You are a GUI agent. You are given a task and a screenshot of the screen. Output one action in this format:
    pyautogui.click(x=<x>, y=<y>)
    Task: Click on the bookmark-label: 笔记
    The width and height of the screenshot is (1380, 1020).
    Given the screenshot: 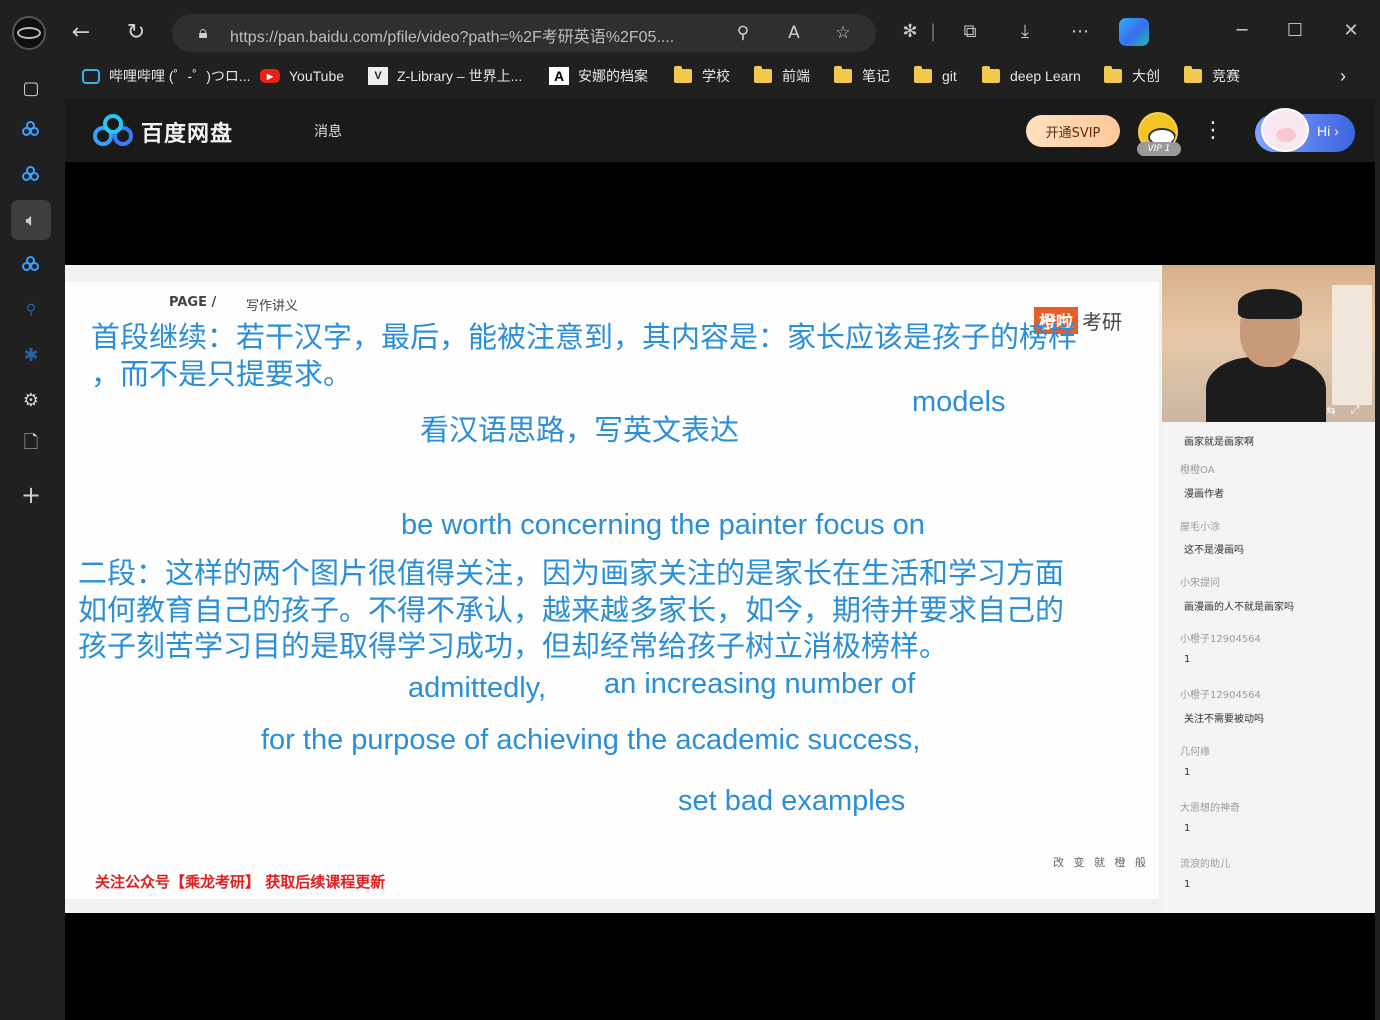 What is the action you would take?
    pyautogui.click(x=876, y=76)
    